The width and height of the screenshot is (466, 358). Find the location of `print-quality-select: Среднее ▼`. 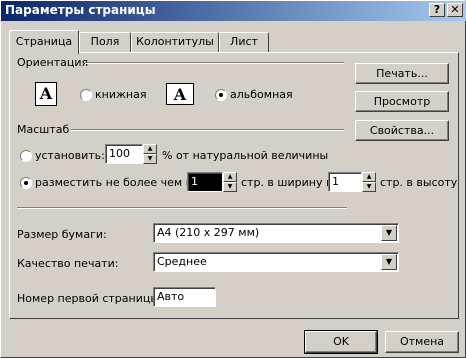

print-quality-select: Среднее ▼ is located at coordinates (276, 262).